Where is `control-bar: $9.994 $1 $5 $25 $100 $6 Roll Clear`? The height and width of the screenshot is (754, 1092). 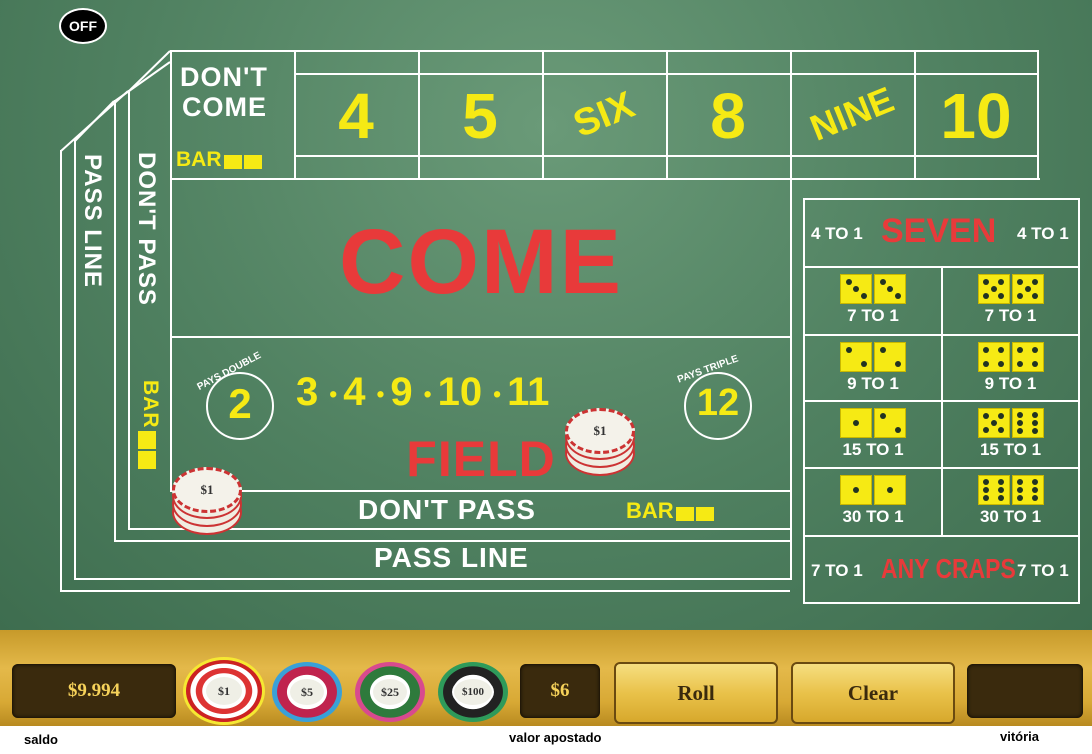 control-bar: $9.994 $1 $5 $25 $100 $6 Roll Clear is located at coordinates (546, 678).